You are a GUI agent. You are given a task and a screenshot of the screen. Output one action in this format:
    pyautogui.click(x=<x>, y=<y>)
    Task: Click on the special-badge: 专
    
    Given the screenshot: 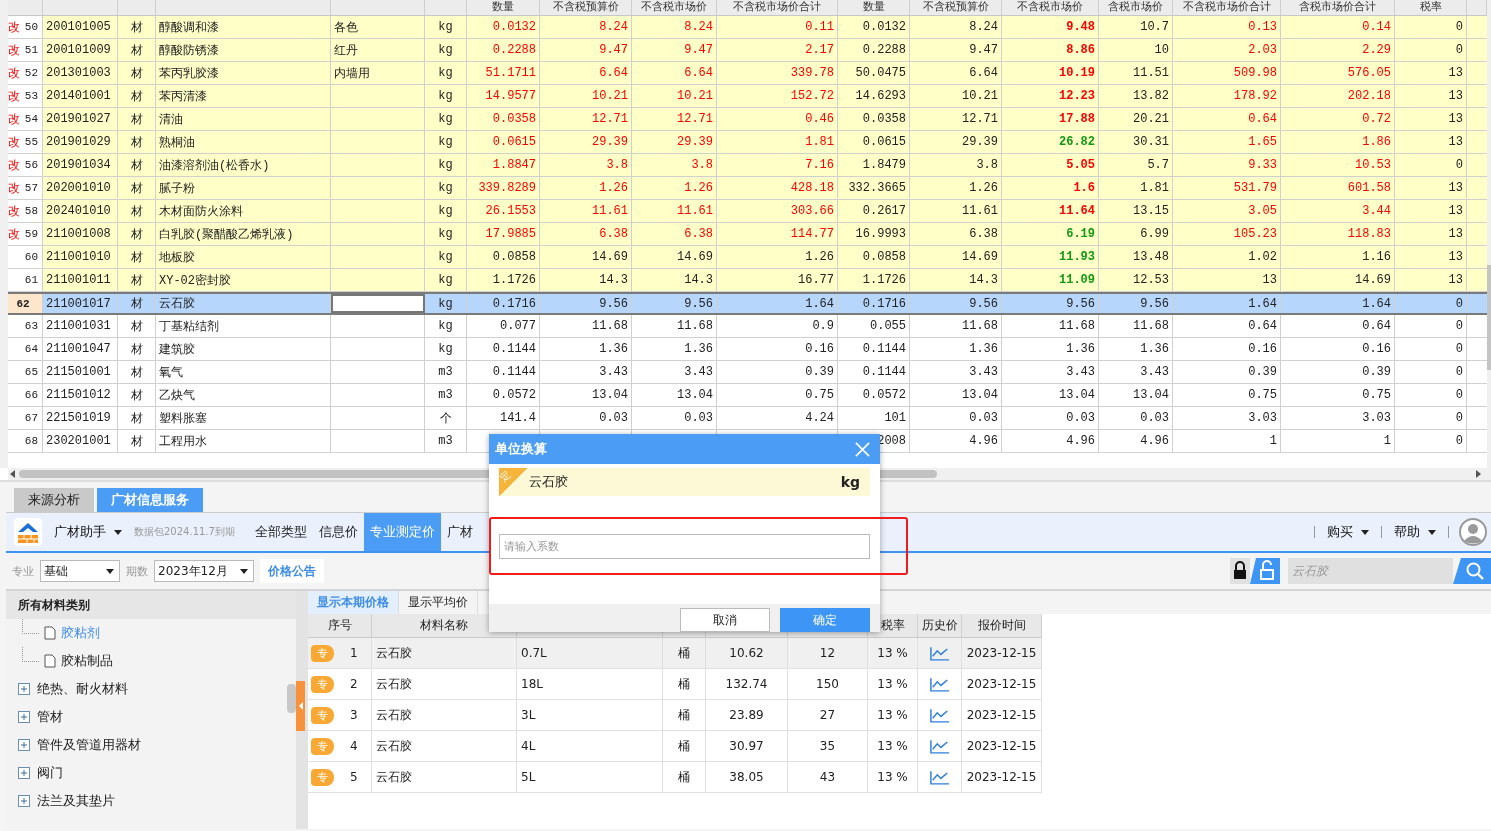 What is the action you would take?
    pyautogui.click(x=322, y=777)
    